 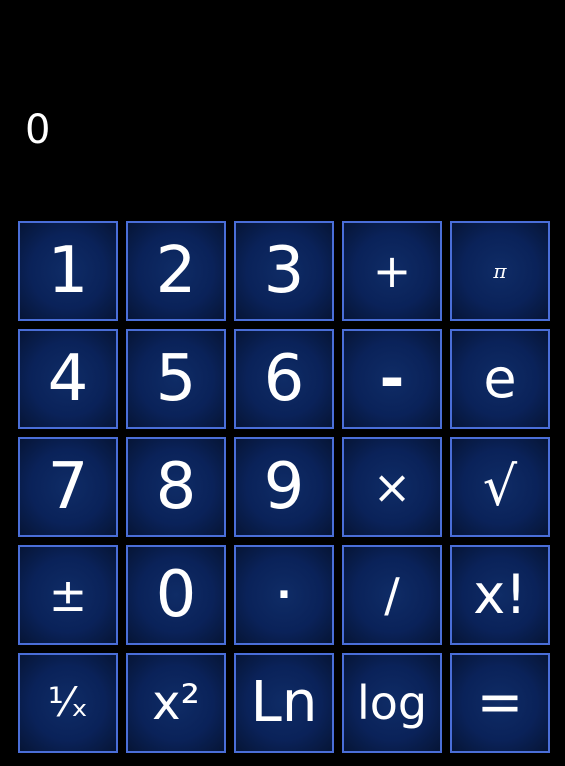 What do you see at coordinates (284, 379) in the screenshot?
I see `digit-6-button: 6` at bounding box center [284, 379].